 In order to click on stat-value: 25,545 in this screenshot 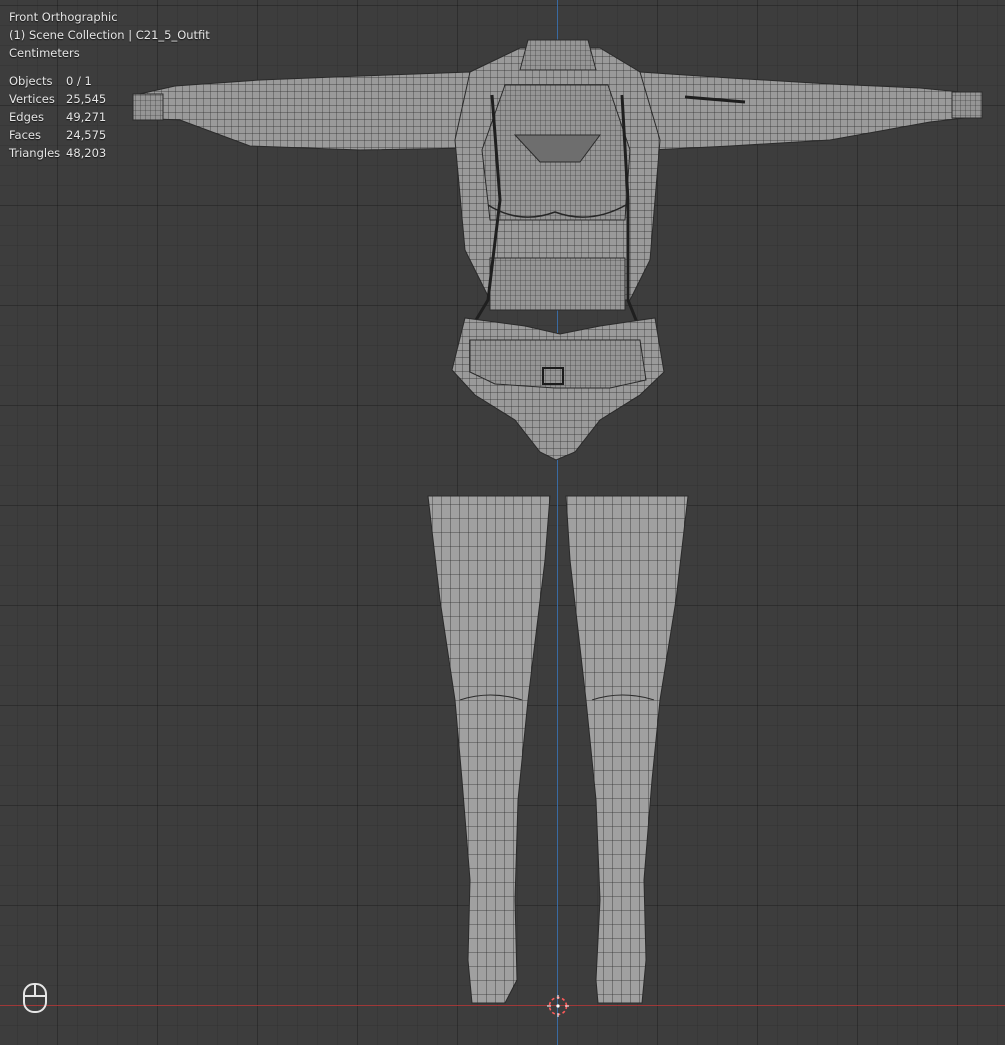, I will do `click(86, 99)`.